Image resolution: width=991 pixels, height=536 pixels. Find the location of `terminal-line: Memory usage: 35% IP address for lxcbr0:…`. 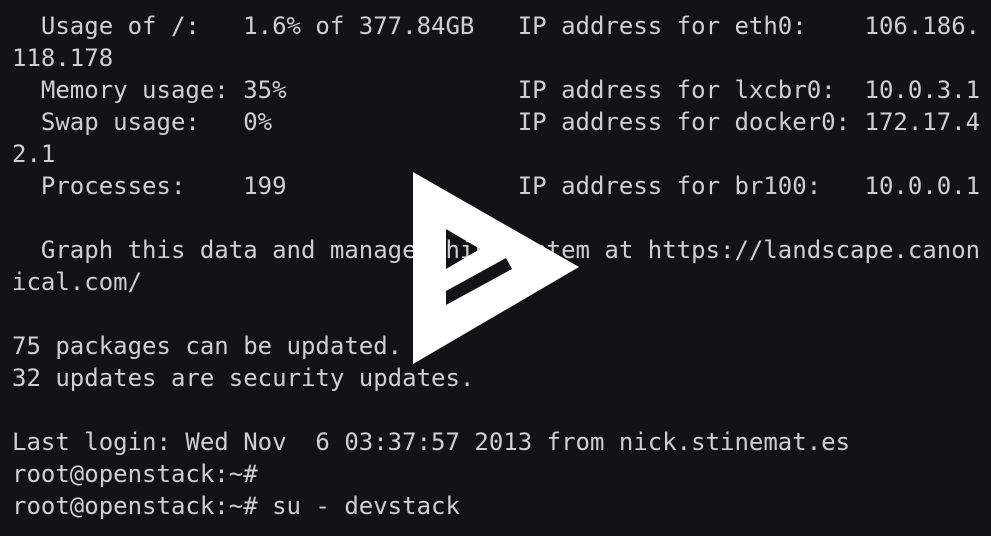

terminal-line: Memory usage: 35% IP address for lxcbr0:… is located at coordinates (496, 90).